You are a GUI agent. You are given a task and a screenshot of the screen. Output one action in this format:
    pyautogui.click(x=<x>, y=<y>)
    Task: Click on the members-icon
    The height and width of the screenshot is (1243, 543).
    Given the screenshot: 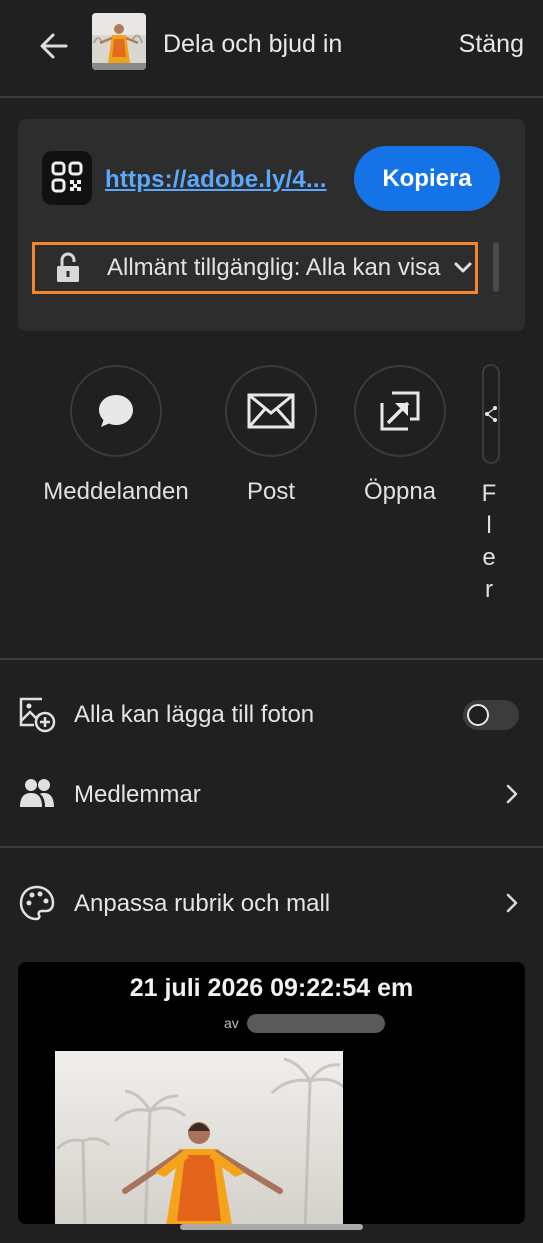 What is the action you would take?
    pyautogui.click(x=37, y=793)
    